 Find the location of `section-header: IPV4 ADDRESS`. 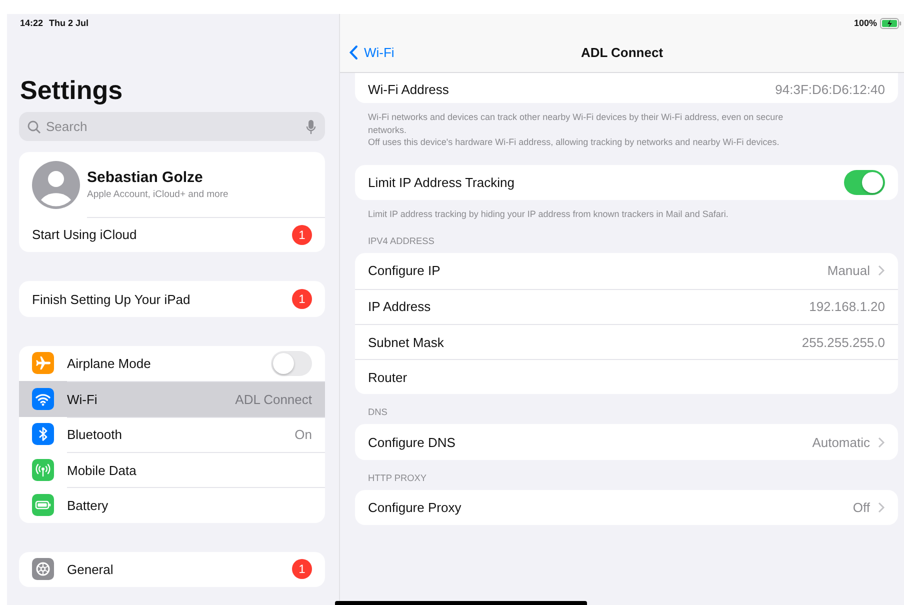

section-header: IPV4 ADDRESS is located at coordinates (401, 242).